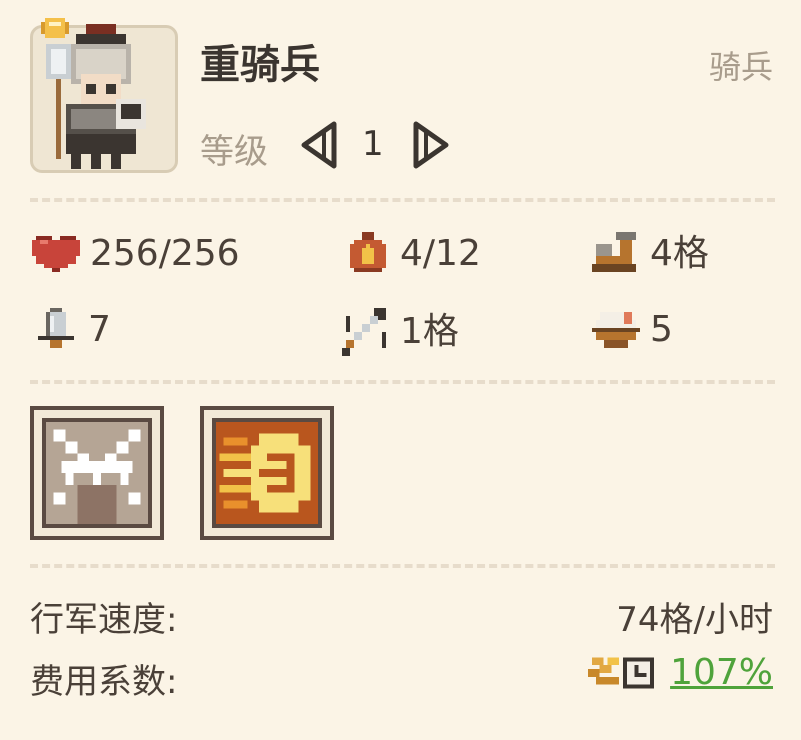  I want to click on food-value: 5, so click(661, 329).